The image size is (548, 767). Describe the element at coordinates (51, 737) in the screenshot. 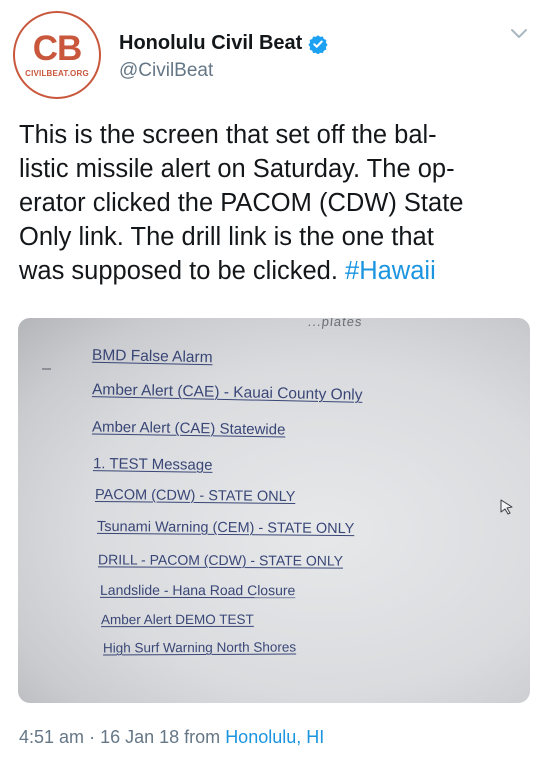

I see `tweet-time: 4:51 am` at that location.